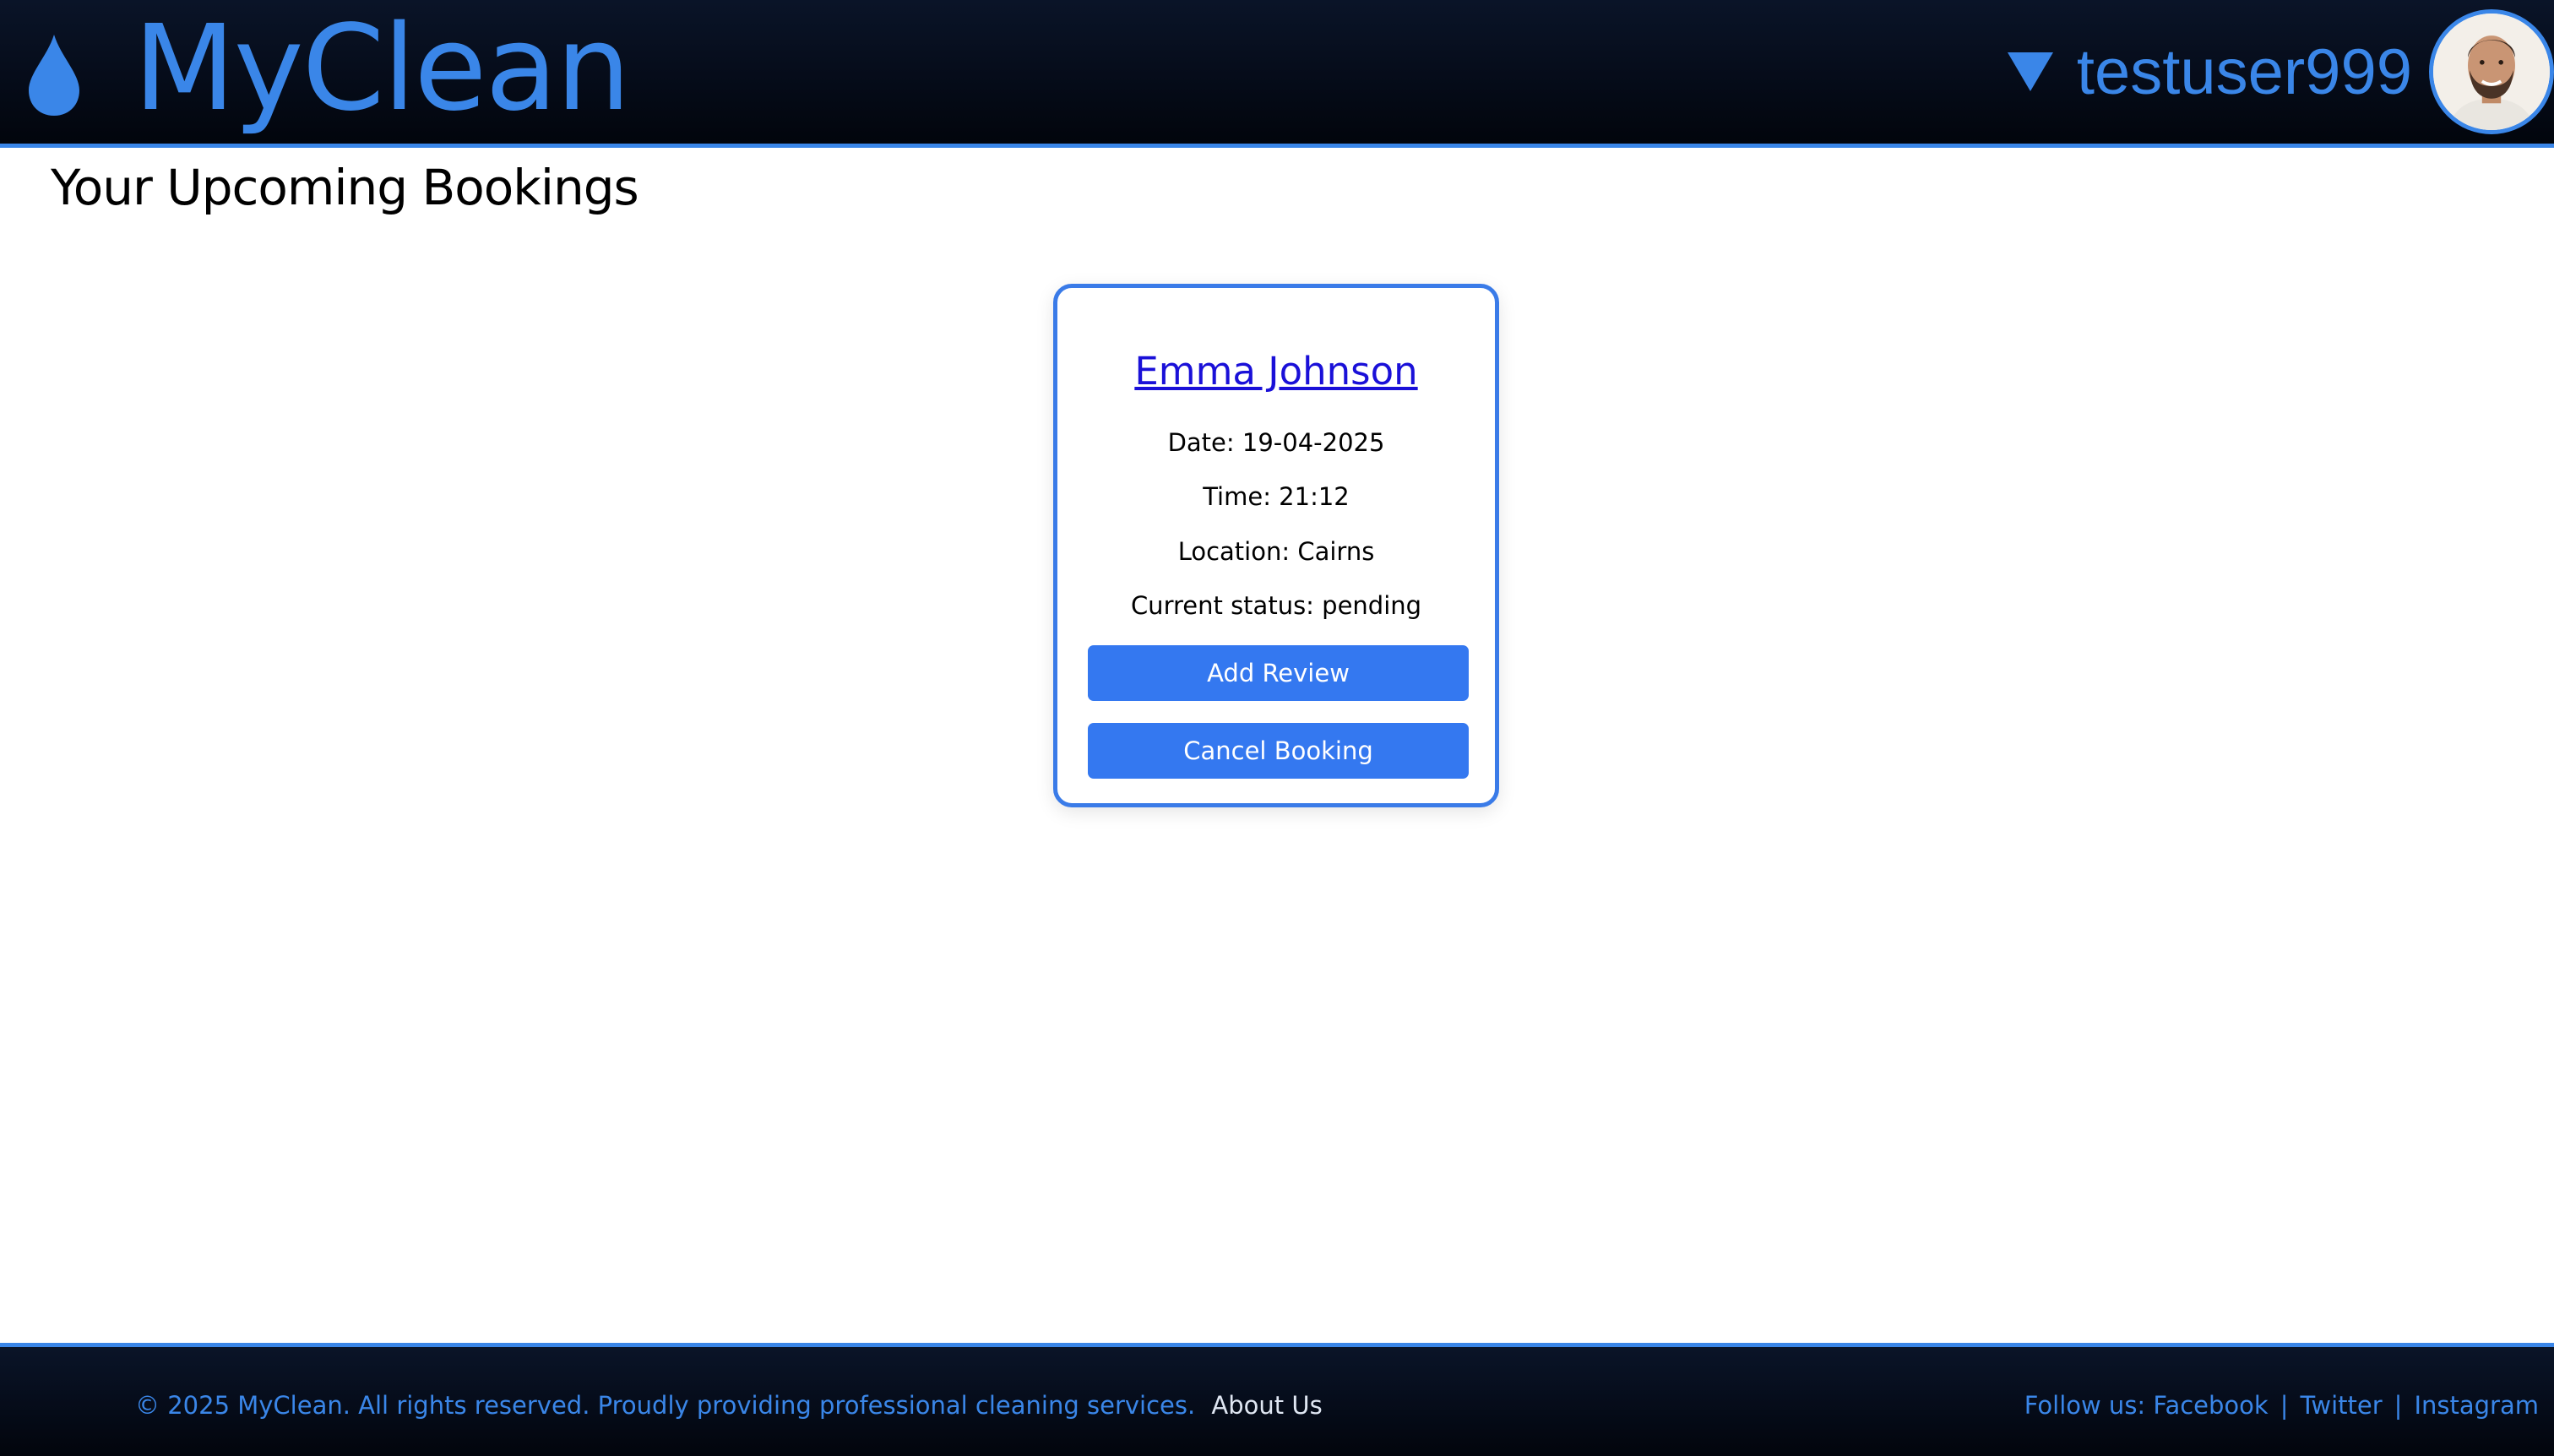  Describe the element at coordinates (2341, 1405) in the screenshot. I see `twitter-link: Twitter` at that location.